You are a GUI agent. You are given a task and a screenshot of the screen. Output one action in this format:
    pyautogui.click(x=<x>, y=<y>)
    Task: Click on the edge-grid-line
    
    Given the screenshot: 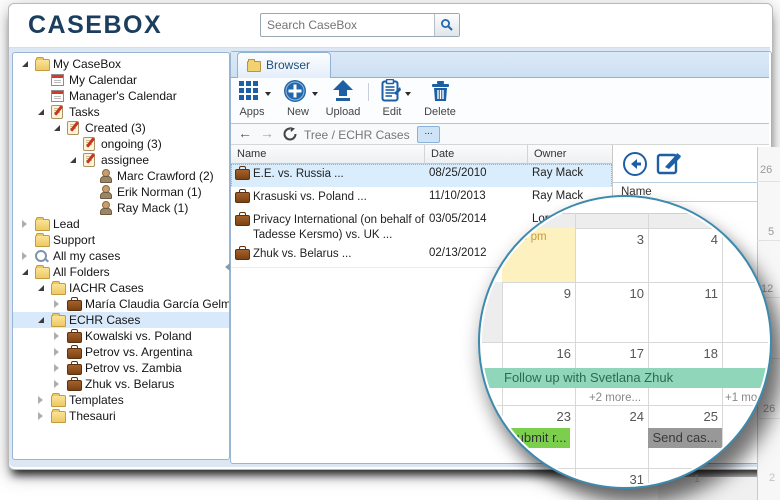 What is the action you would take?
    pyautogui.click(x=768, y=181)
    